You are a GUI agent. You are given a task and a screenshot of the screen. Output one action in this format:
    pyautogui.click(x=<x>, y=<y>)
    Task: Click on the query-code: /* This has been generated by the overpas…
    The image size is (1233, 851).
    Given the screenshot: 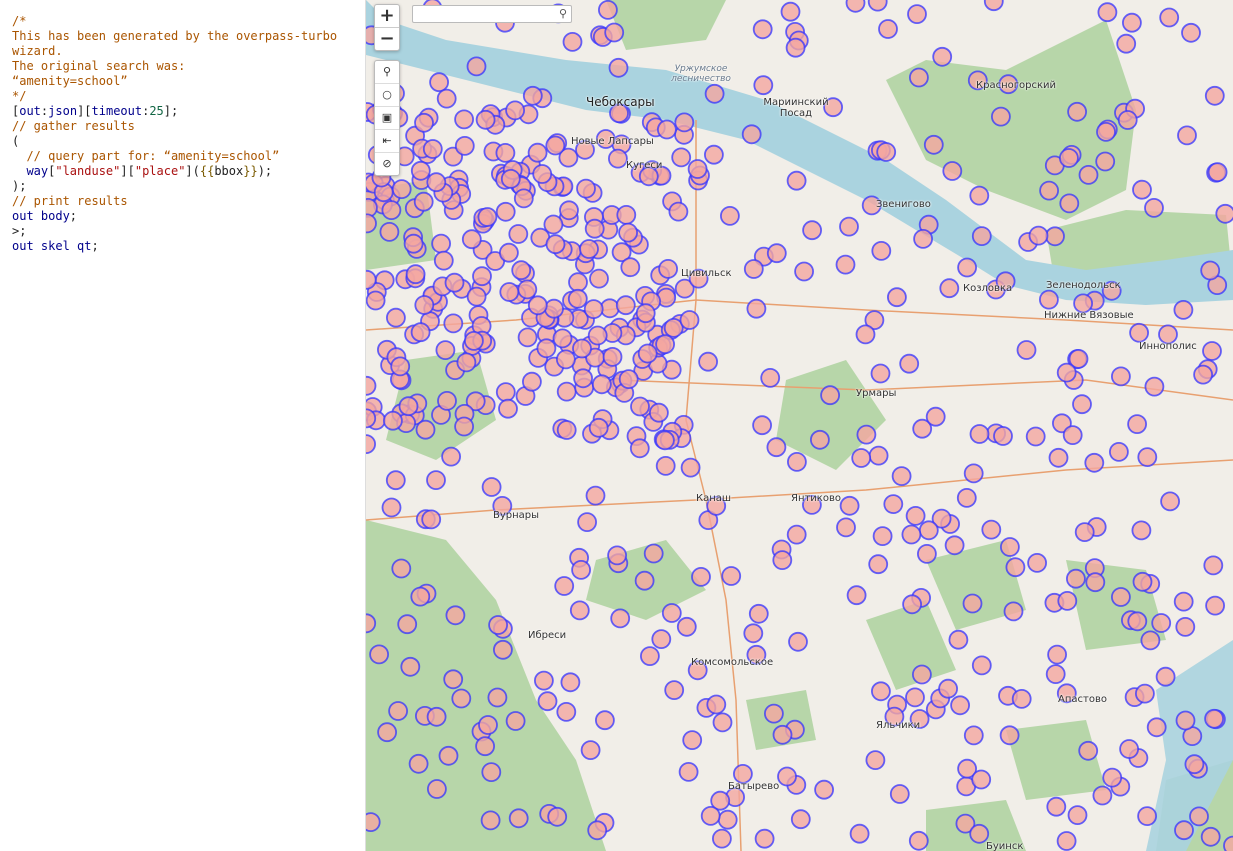 What is the action you would take?
    pyautogui.click(x=182, y=127)
    